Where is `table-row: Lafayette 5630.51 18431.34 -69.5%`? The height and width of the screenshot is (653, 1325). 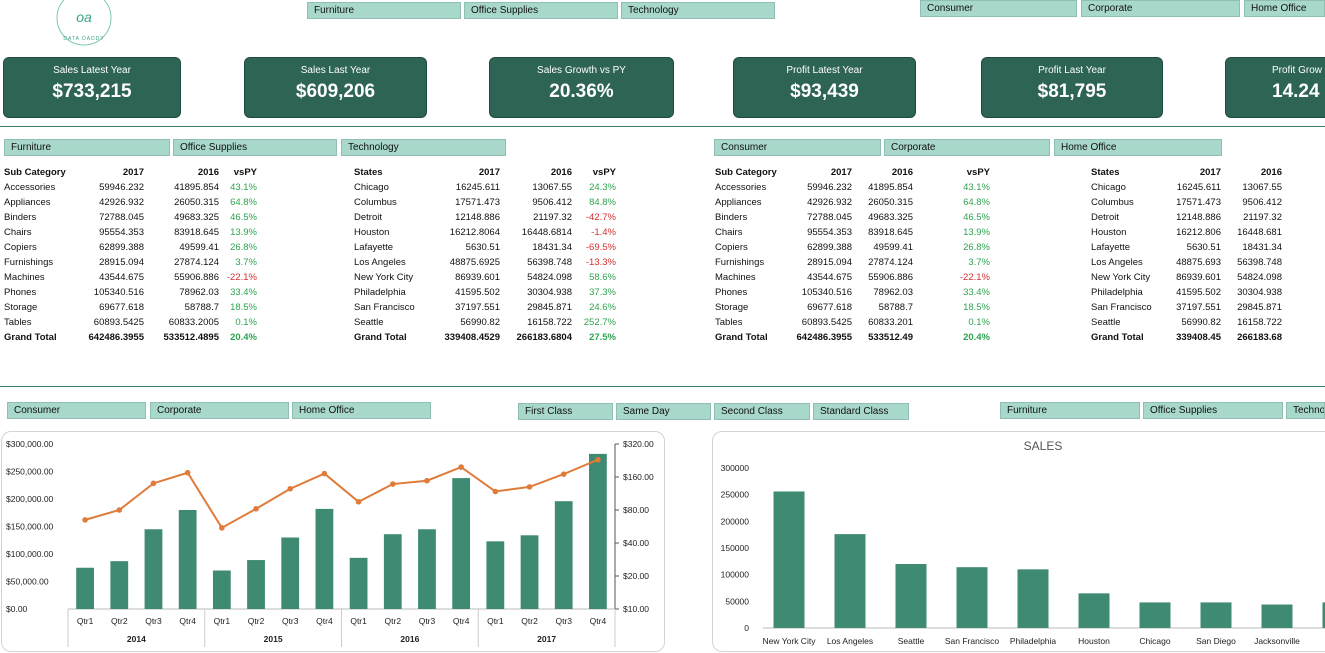 table-row: Lafayette 5630.51 18431.34 -69.5% is located at coordinates (485, 247).